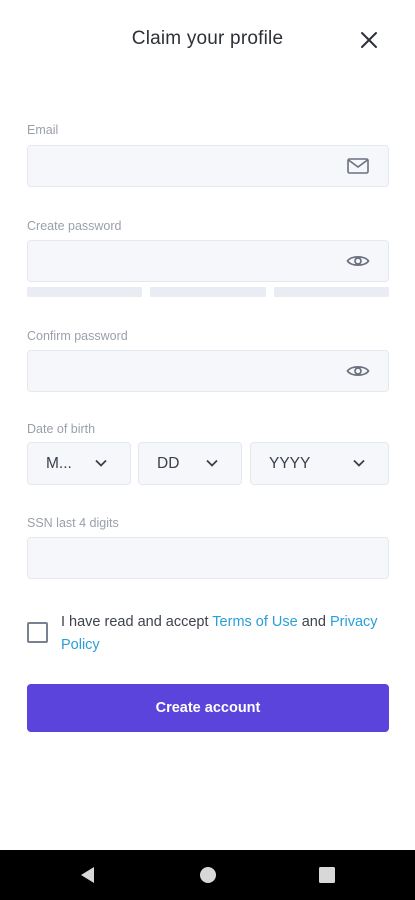  I want to click on header: Claim your profile, so click(207, 40).